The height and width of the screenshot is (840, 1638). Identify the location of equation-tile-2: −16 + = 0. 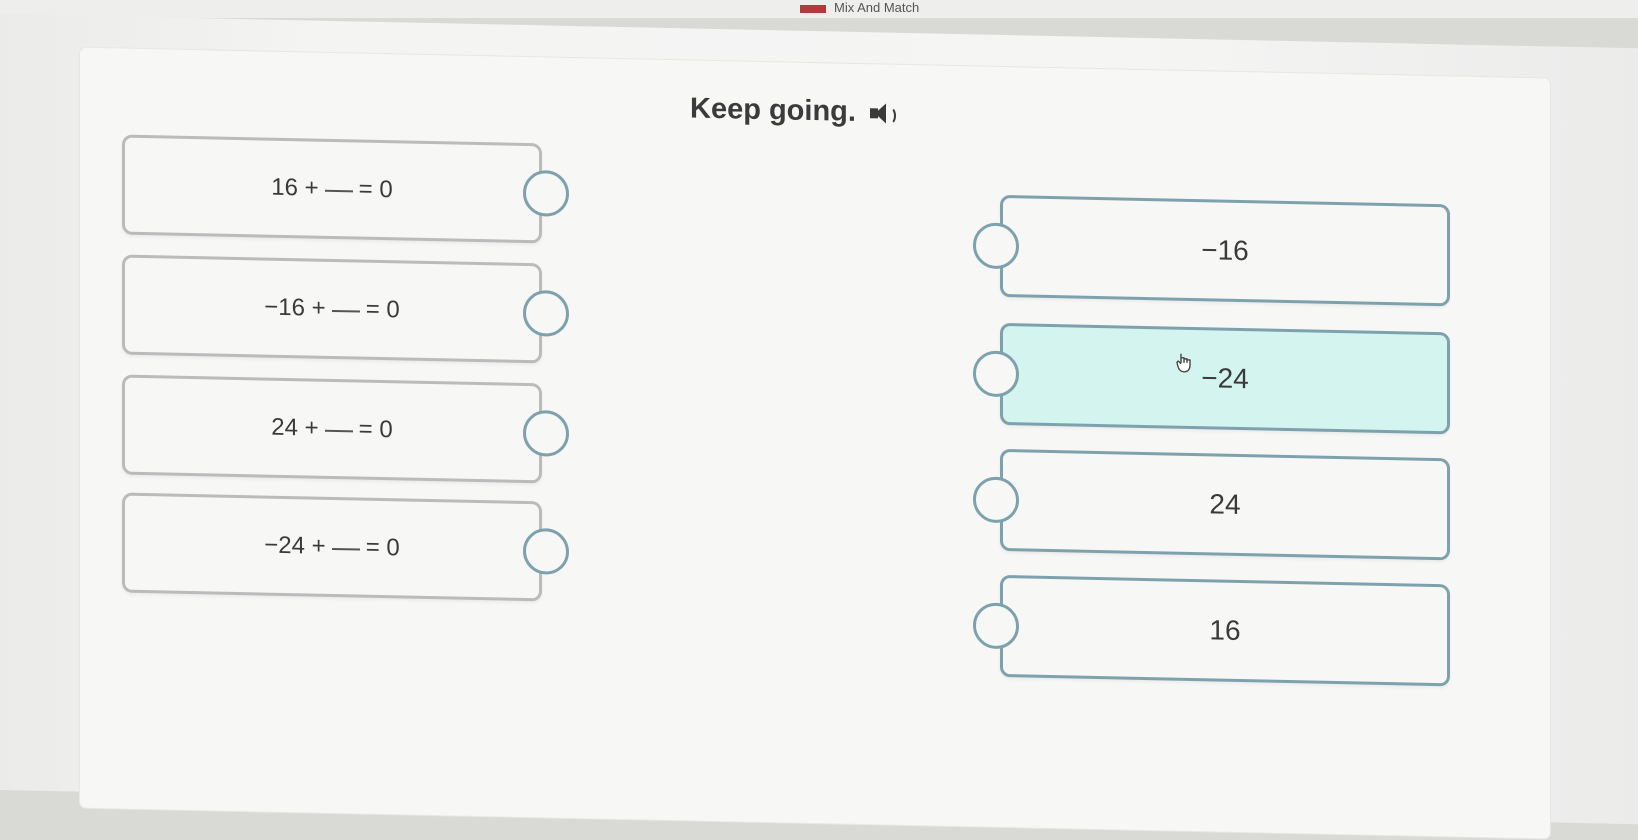
(345, 309).